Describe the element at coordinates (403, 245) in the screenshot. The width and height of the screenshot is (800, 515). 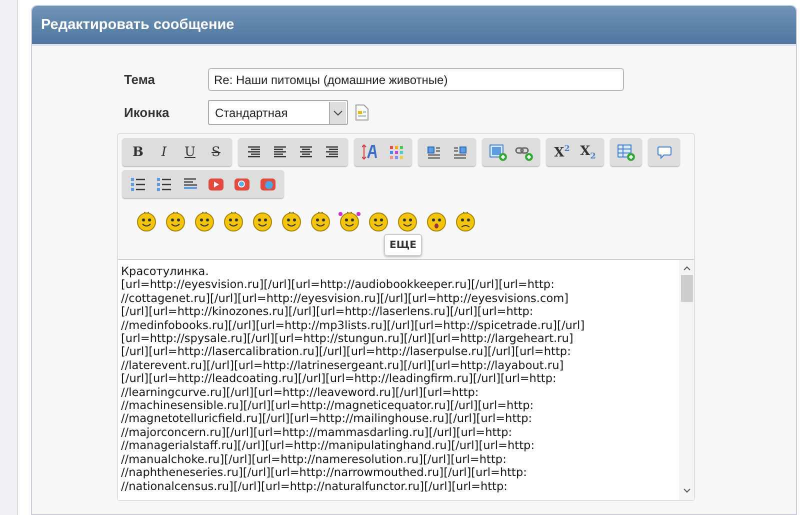
I see `more-smileys-button: ЕЩЕ` at that location.